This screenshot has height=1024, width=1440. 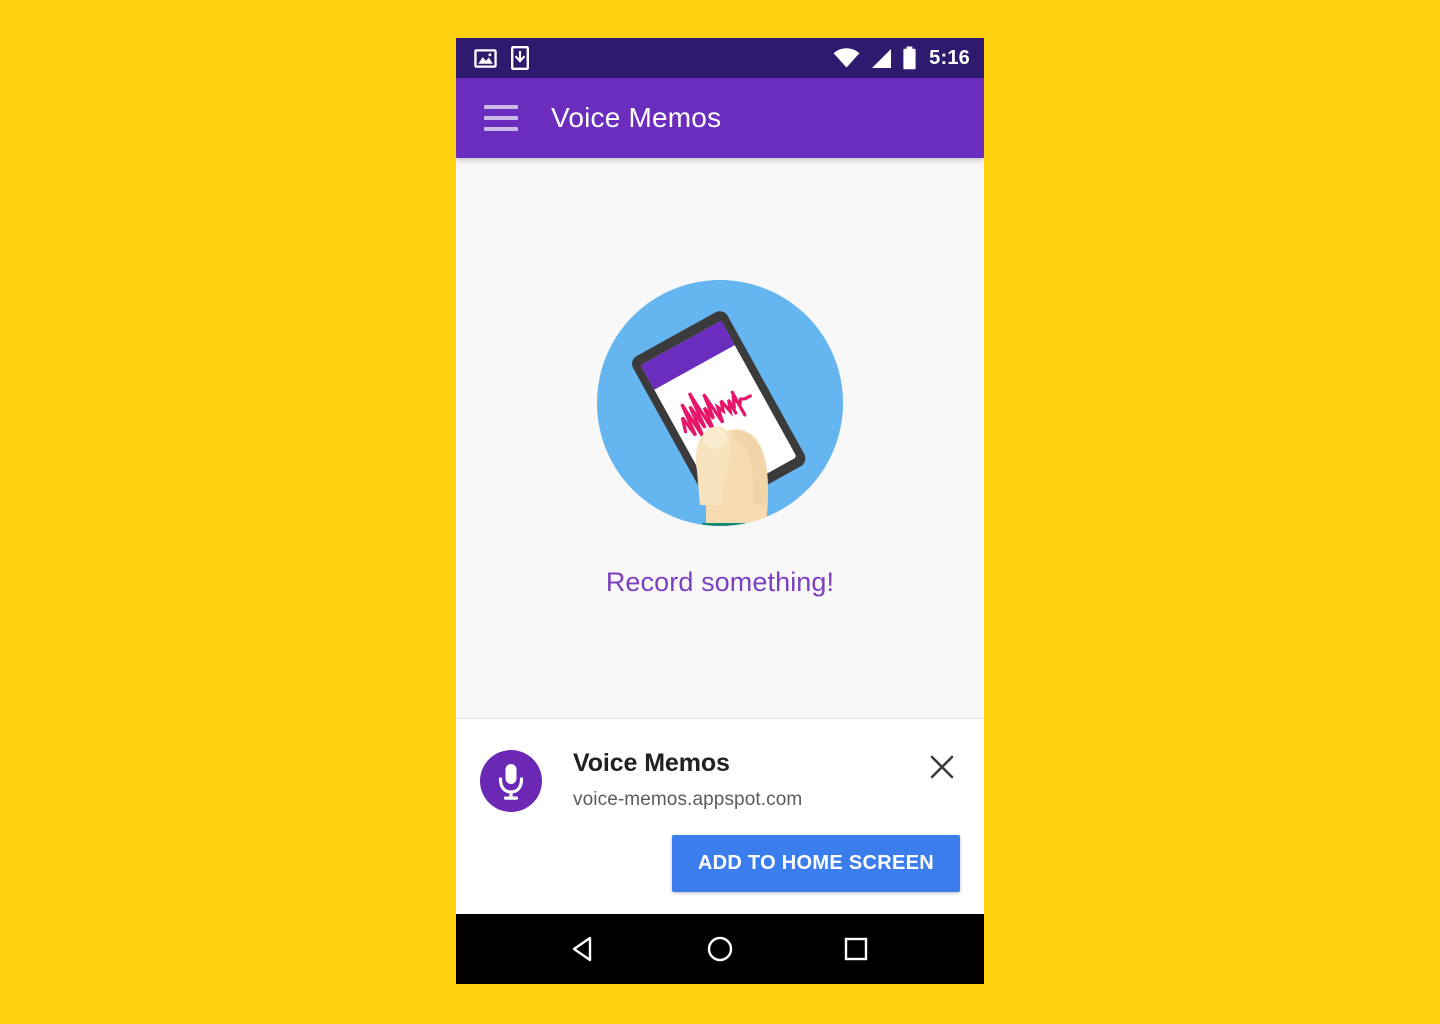 I want to click on microphone-icon, so click(x=511, y=781).